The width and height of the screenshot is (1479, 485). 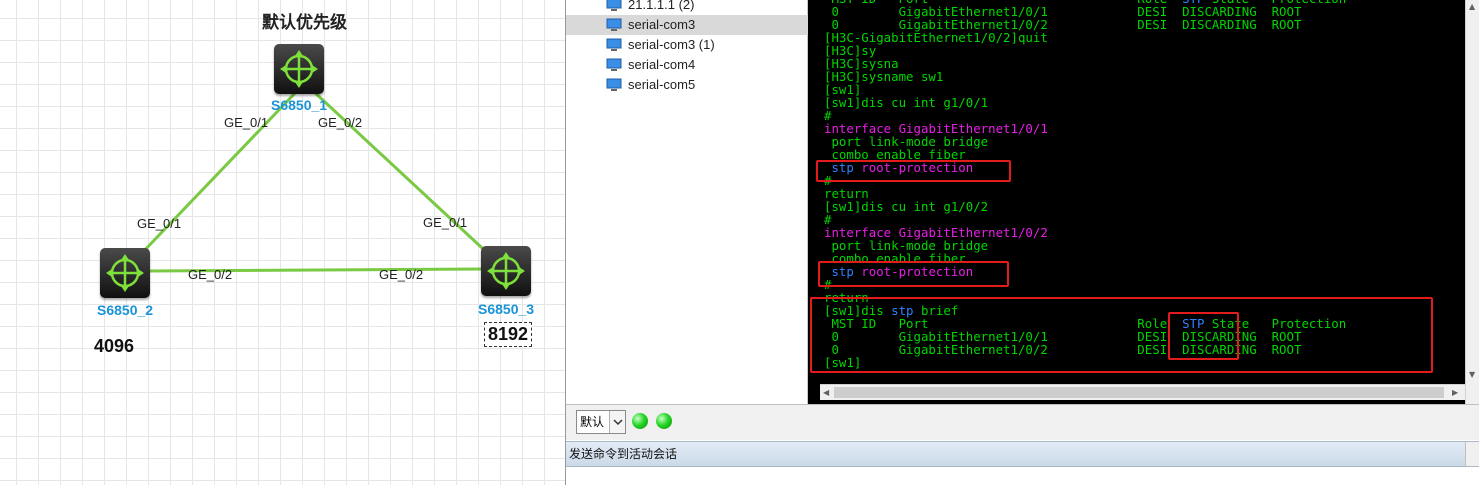 I want to click on session-item: serial-com5, so click(x=687, y=85).